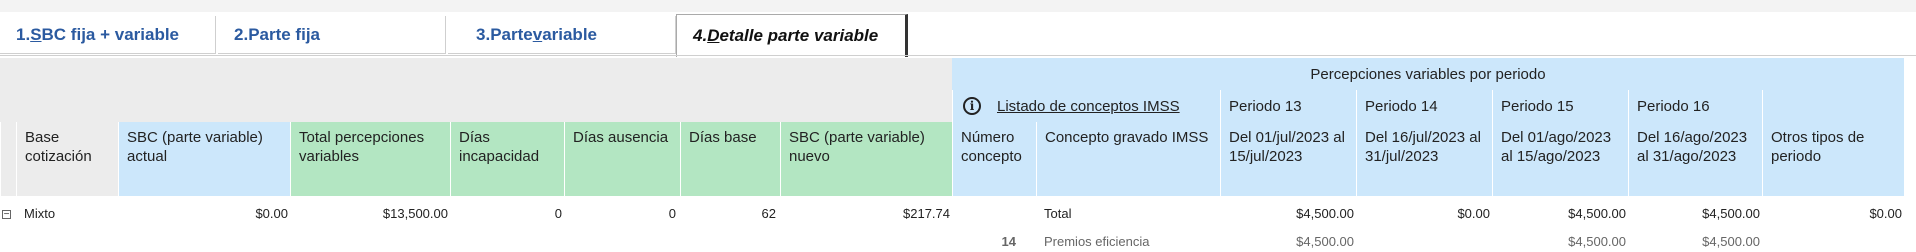 The image size is (1916, 252). Describe the element at coordinates (332, 35) in the screenshot. I see `tab-parte-fija: 2. Parte fija` at that location.